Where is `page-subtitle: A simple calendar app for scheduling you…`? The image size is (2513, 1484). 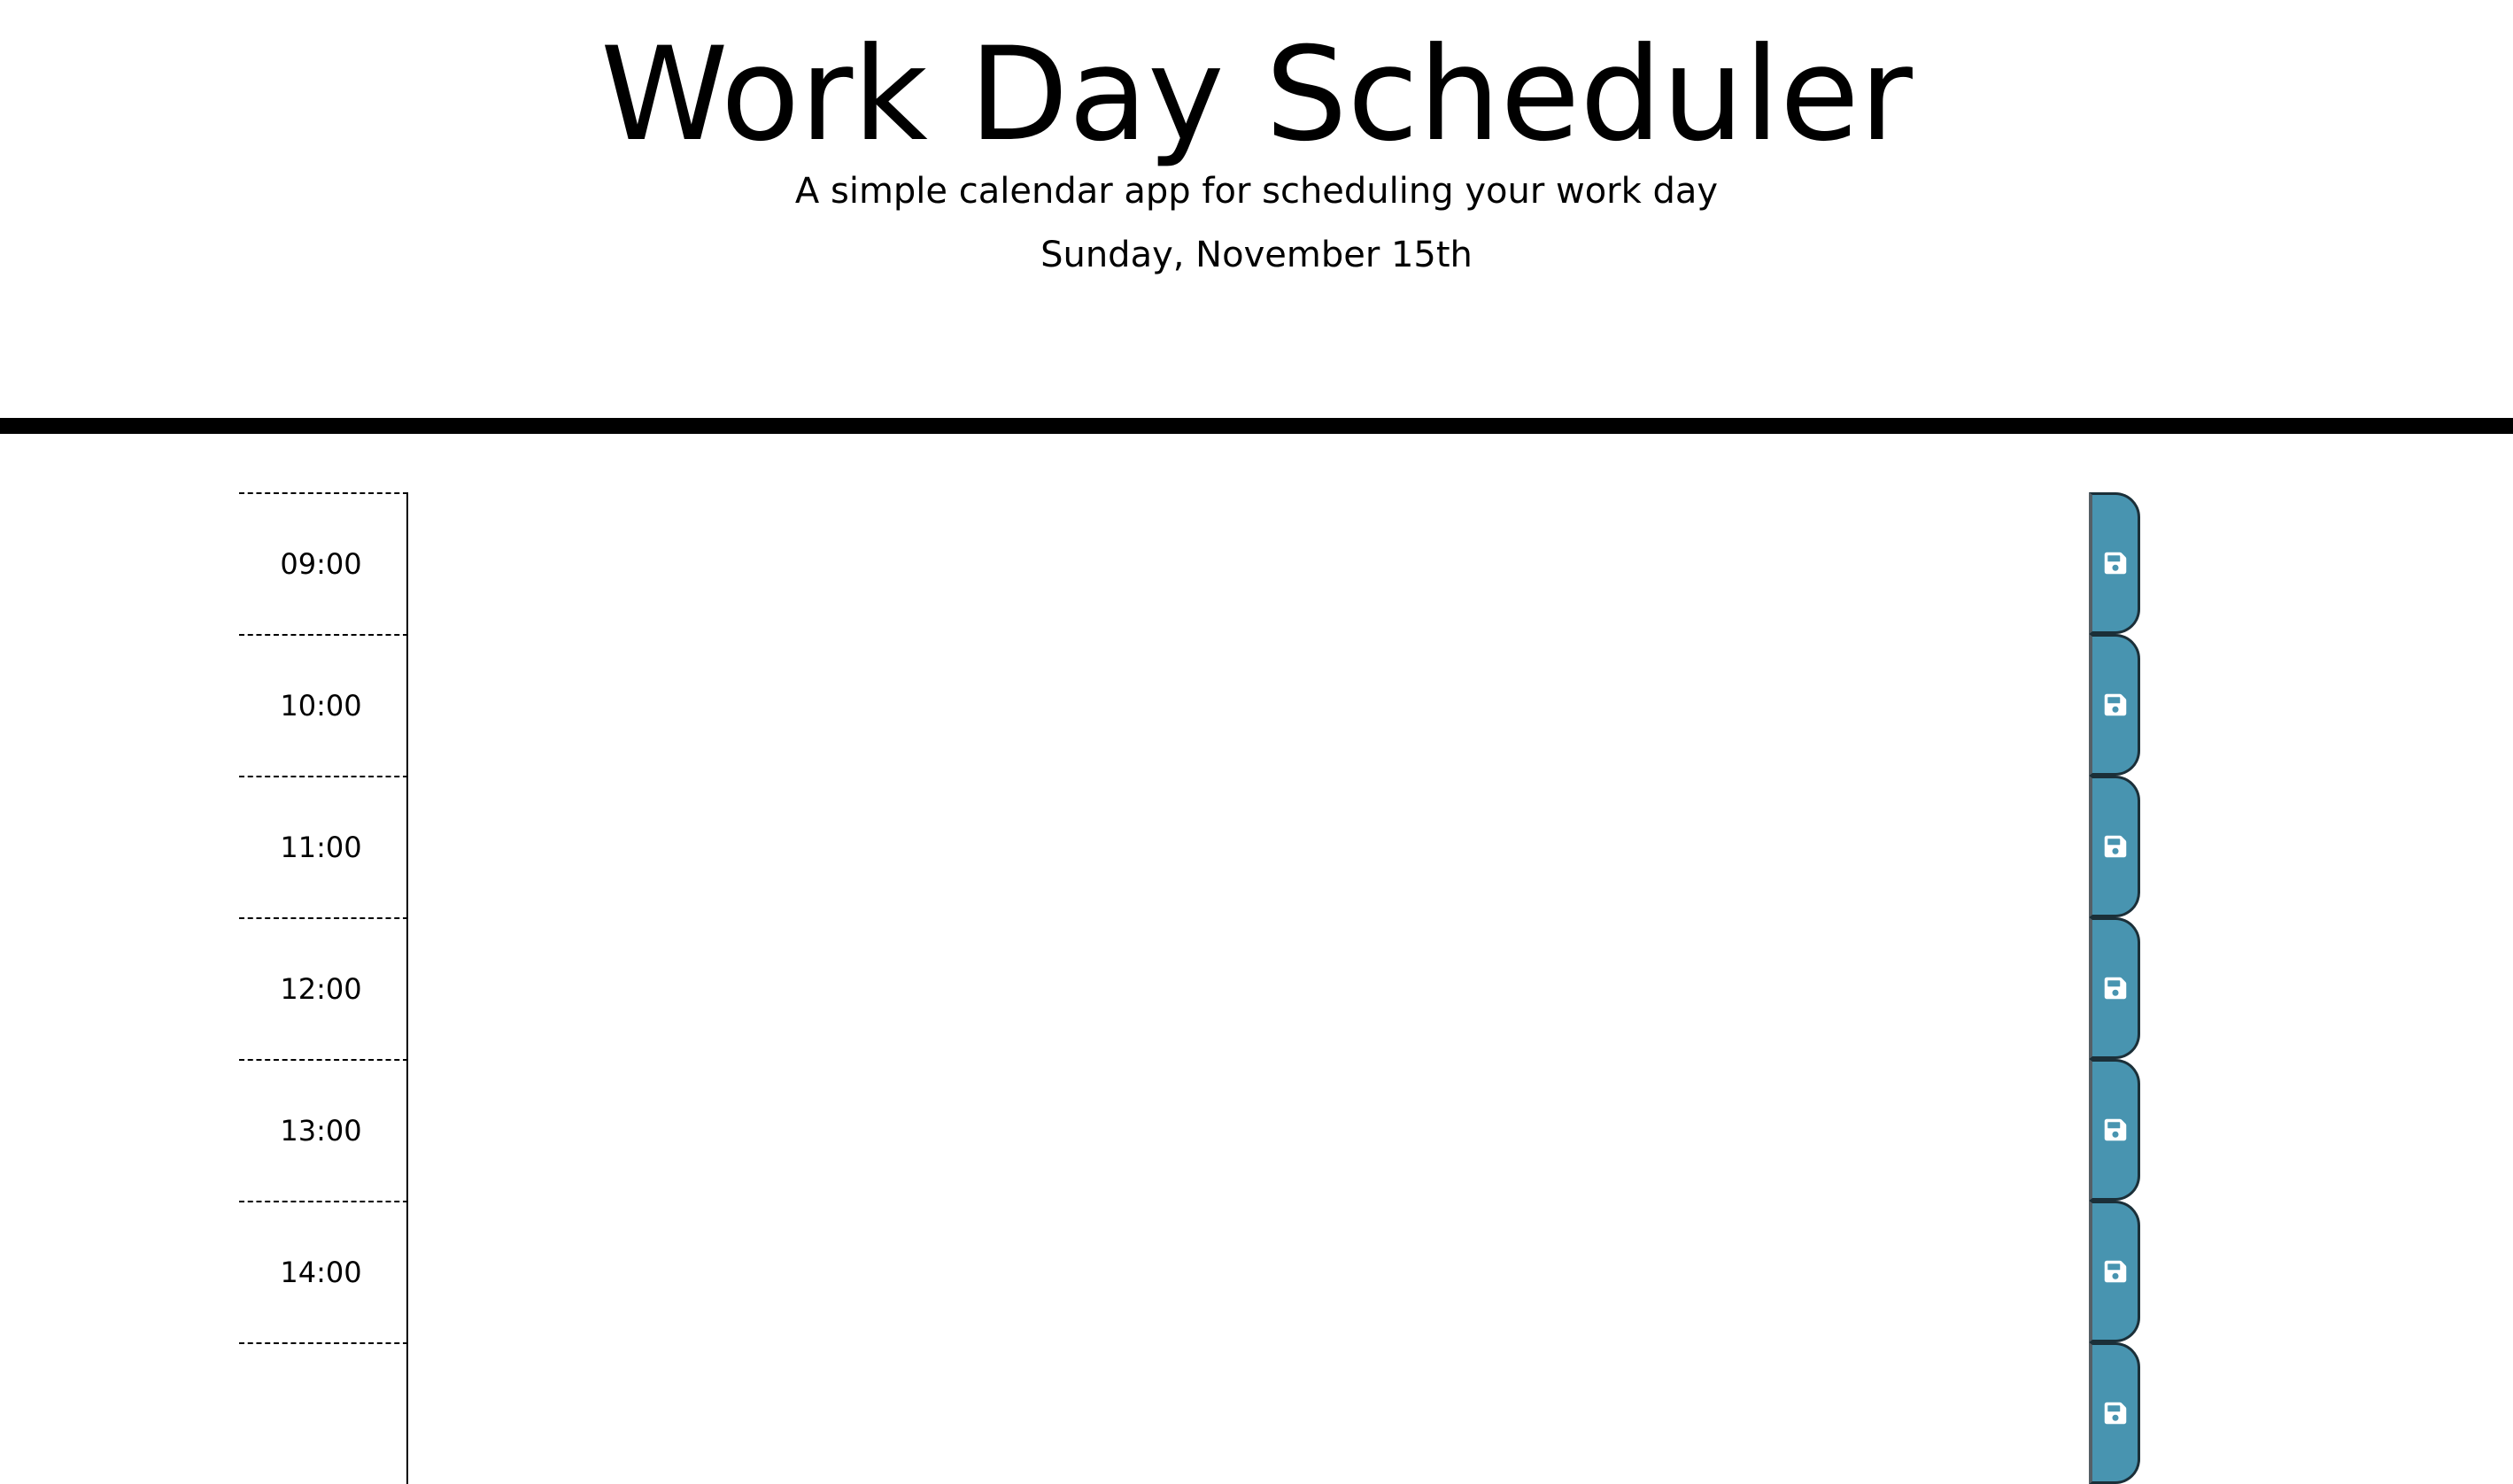 page-subtitle: A simple calendar app for scheduling you… is located at coordinates (1256, 191).